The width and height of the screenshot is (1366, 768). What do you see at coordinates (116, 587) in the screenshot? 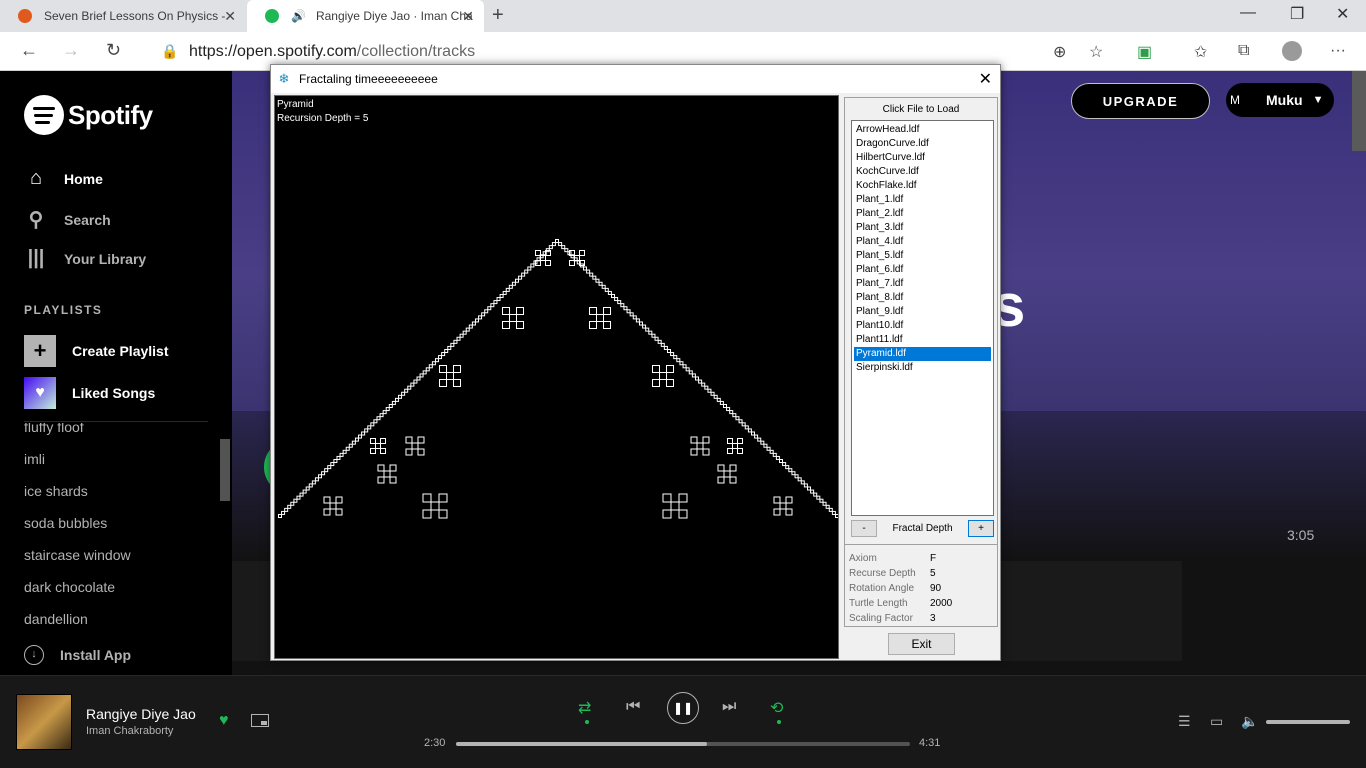
I see `playlist-item: dark chocolate` at bounding box center [116, 587].